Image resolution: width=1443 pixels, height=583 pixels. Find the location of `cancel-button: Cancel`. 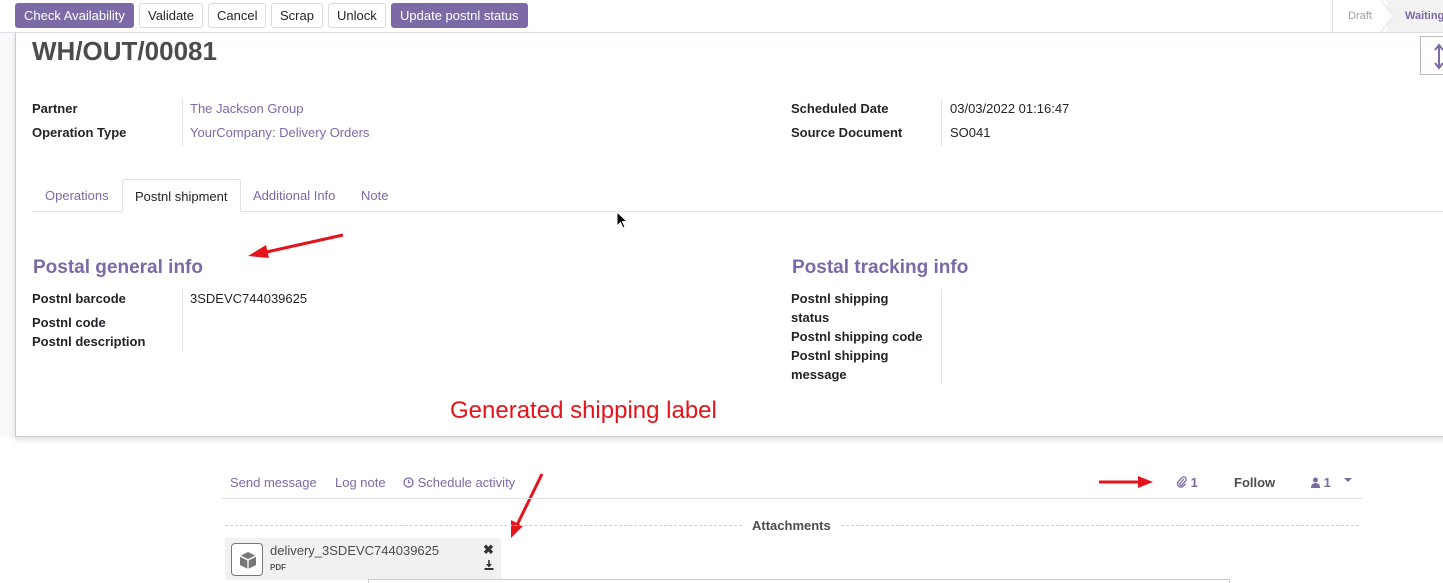

cancel-button: Cancel is located at coordinates (237, 15).